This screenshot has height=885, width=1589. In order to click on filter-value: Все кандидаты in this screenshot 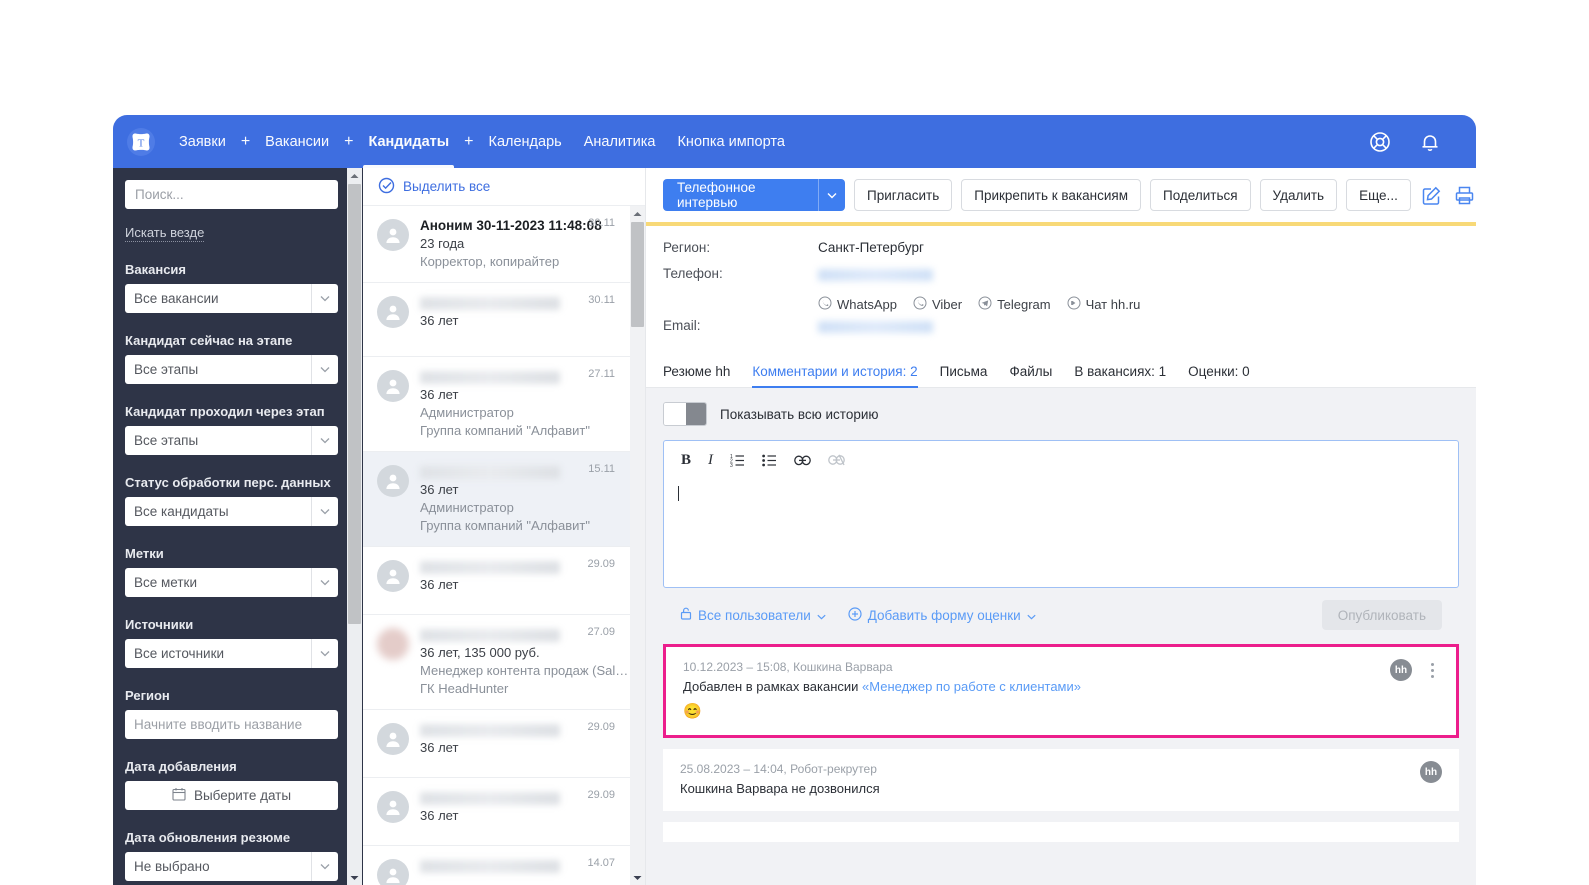, I will do `click(181, 511)`.